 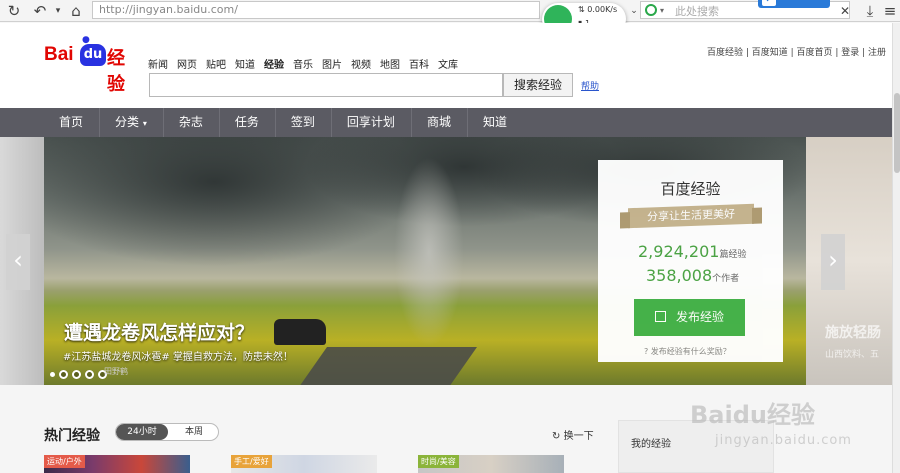 I want to click on experience-count: 2,924,201篇经验, so click(x=692, y=251).